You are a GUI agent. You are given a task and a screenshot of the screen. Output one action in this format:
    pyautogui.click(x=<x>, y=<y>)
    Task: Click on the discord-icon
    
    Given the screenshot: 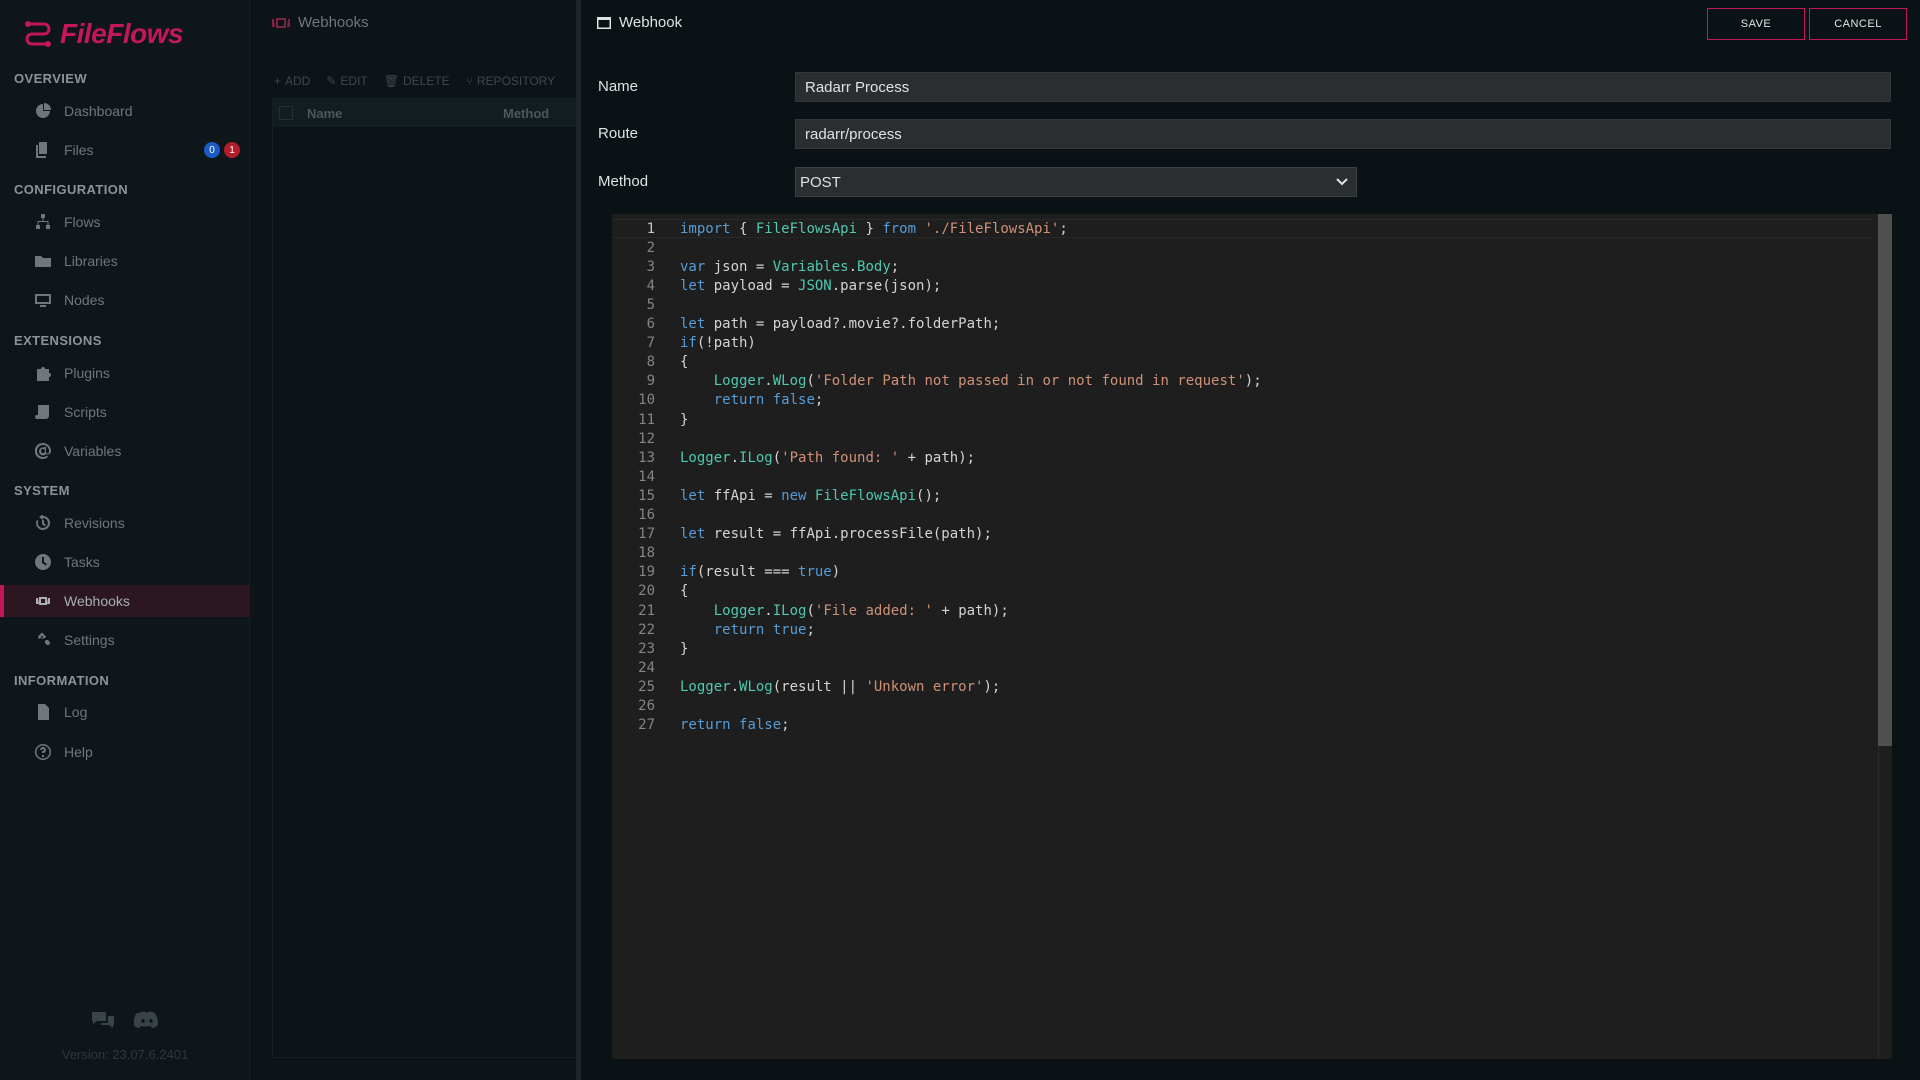 What is the action you would take?
    pyautogui.click(x=147, y=1021)
    